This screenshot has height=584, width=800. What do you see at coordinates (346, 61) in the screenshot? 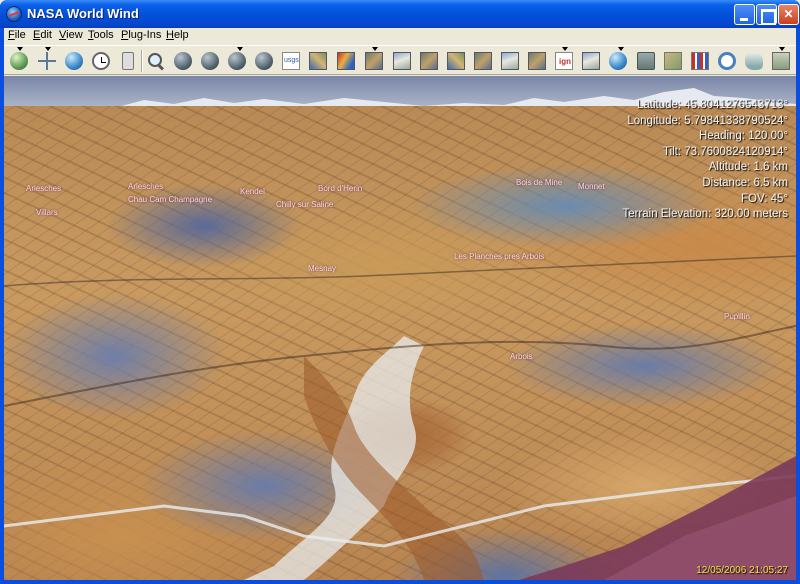
I see `heat-map-icon` at bounding box center [346, 61].